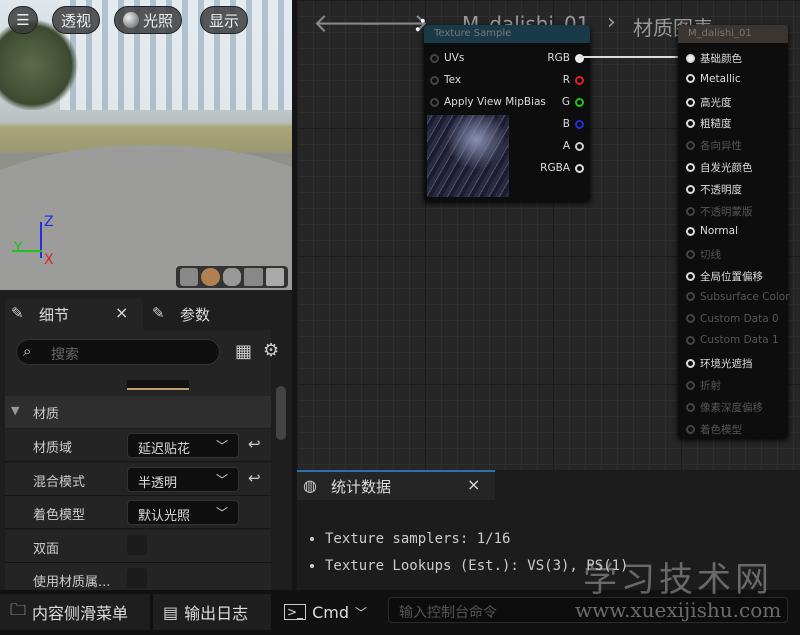 The width and height of the screenshot is (800, 635). Describe the element at coordinates (562, 168) in the screenshot. I see `output-pin: RGBA` at that location.